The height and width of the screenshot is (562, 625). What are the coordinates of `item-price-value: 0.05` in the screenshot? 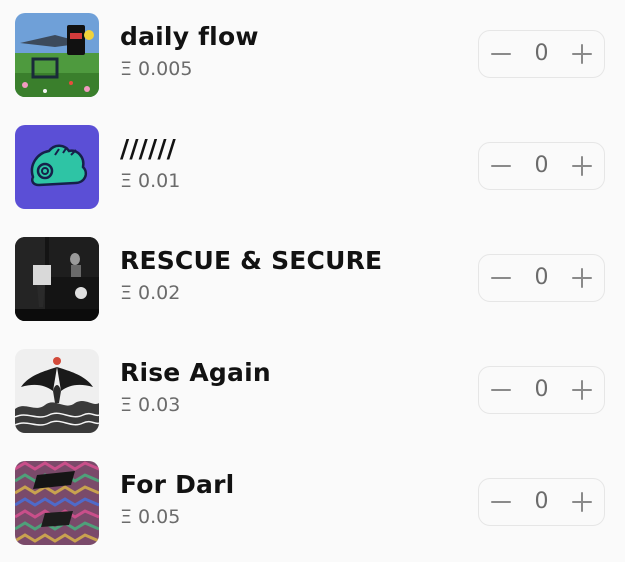 It's located at (159, 517).